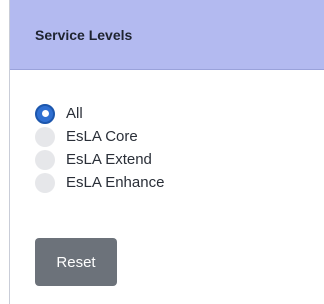 This screenshot has width=324, height=304. What do you see at coordinates (76, 262) in the screenshot?
I see `reset-button: Reset` at bounding box center [76, 262].